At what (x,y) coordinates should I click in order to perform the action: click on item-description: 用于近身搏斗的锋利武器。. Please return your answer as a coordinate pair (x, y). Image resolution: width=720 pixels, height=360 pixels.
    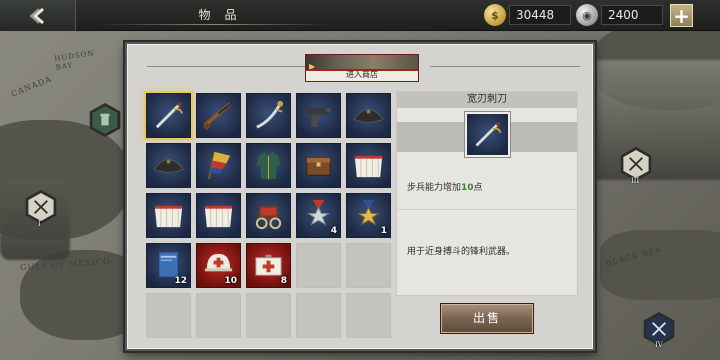
    Looking at the image, I should click on (461, 252).